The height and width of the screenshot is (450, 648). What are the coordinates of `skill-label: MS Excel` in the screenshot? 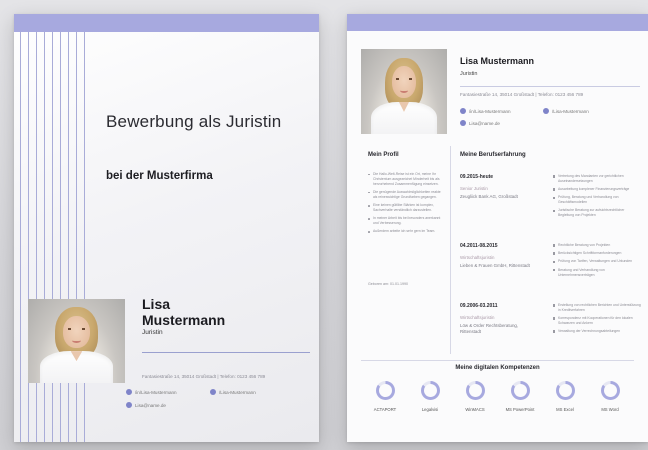 It's located at (565, 409).